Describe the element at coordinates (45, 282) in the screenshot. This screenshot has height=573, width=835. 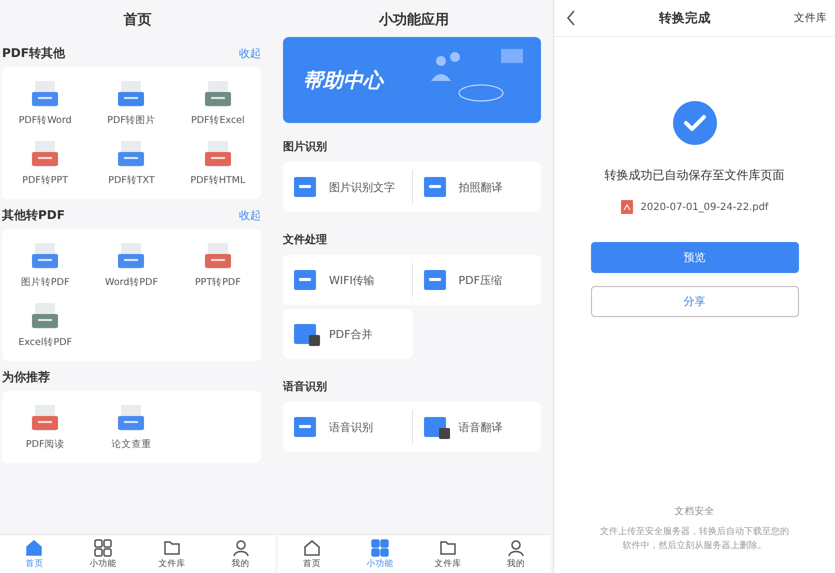
I see `feature-item: 图片转PDF` at that location.